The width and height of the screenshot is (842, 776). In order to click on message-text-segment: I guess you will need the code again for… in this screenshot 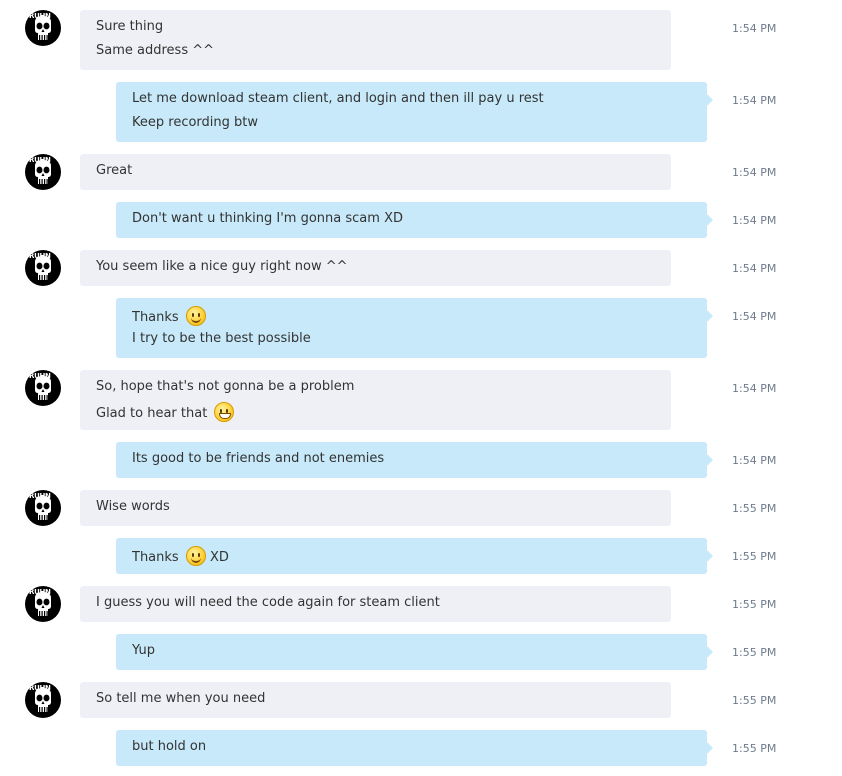, I will do `click(268, 602)`.